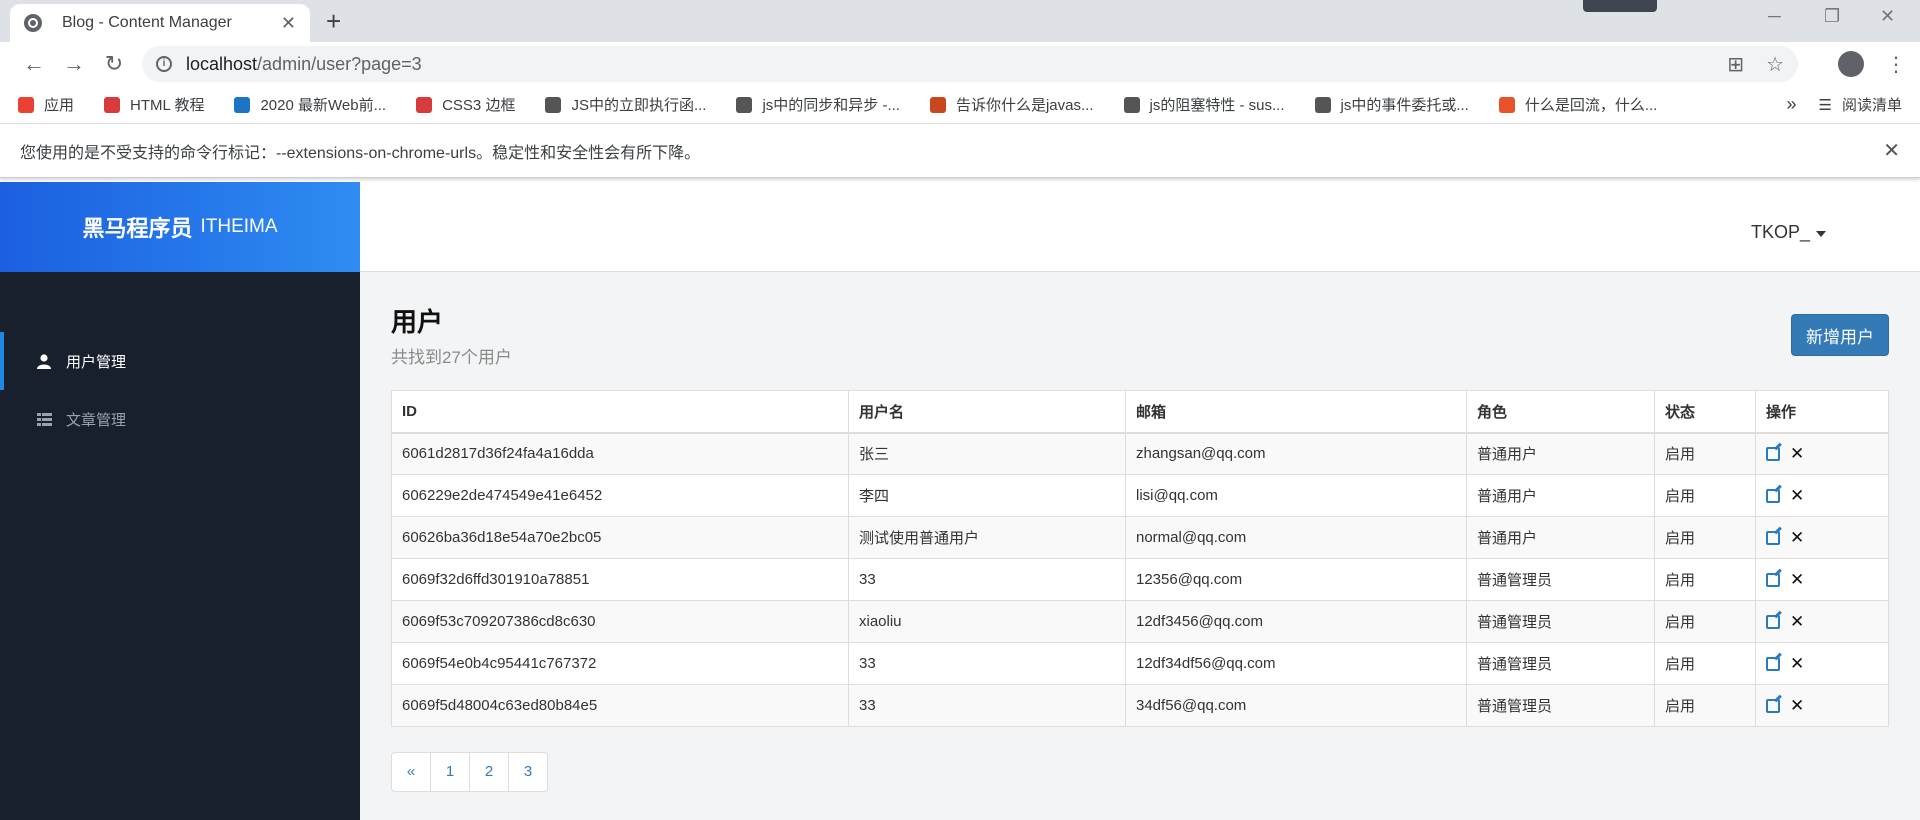 The height and width of the screenshot is (820, 1920). What do you see at coordinates (288, 23) in the screenshot?
I see `tab-close-icon: ✕` at bounding box center [288, 23].